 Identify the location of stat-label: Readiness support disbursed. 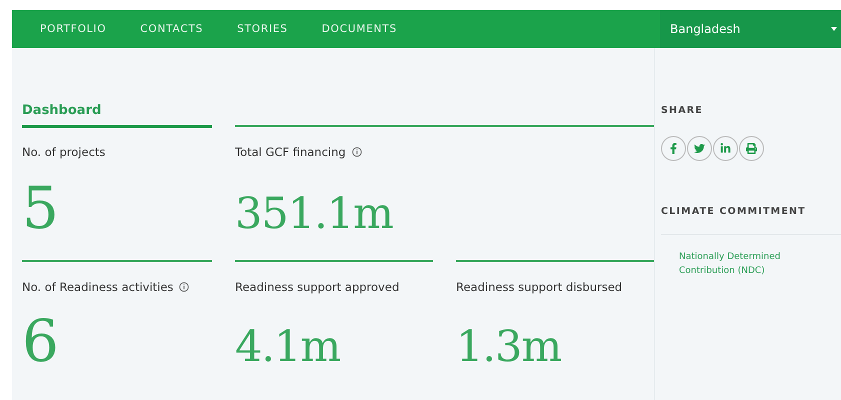
(539, 287).